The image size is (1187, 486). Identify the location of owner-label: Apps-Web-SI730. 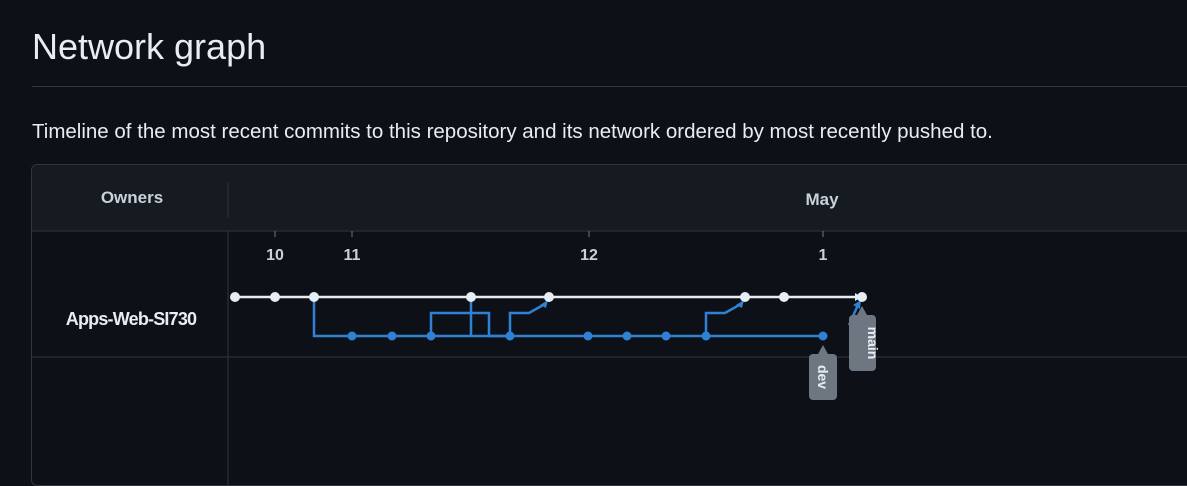
(132, 319).